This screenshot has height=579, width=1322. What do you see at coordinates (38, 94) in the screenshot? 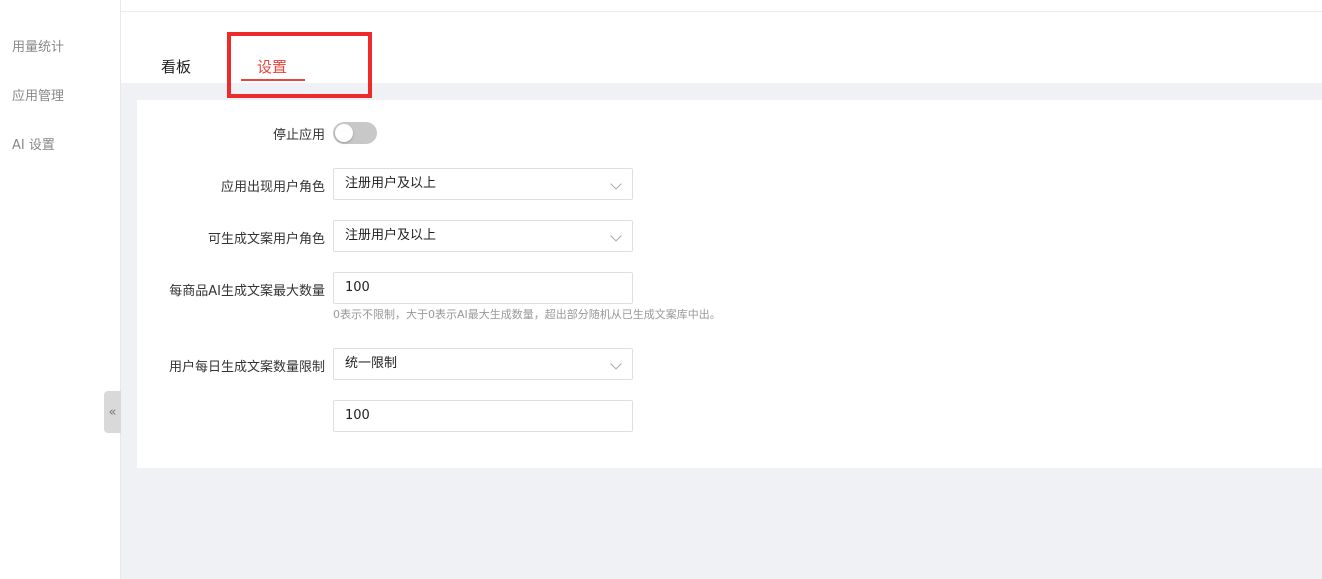
I see `sidebar-item-app-management: 应用管理` at bounding box center [38, 94].